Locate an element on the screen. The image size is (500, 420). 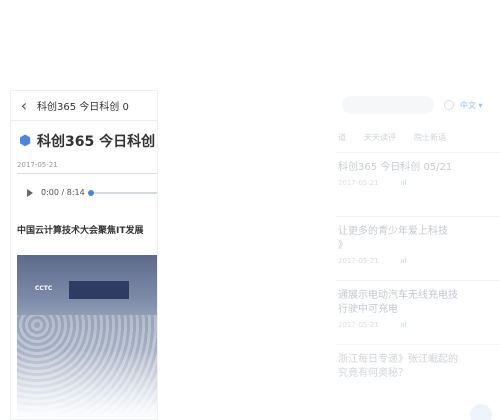
tab-item: 天天读评 is located at coordinates (380, 137).